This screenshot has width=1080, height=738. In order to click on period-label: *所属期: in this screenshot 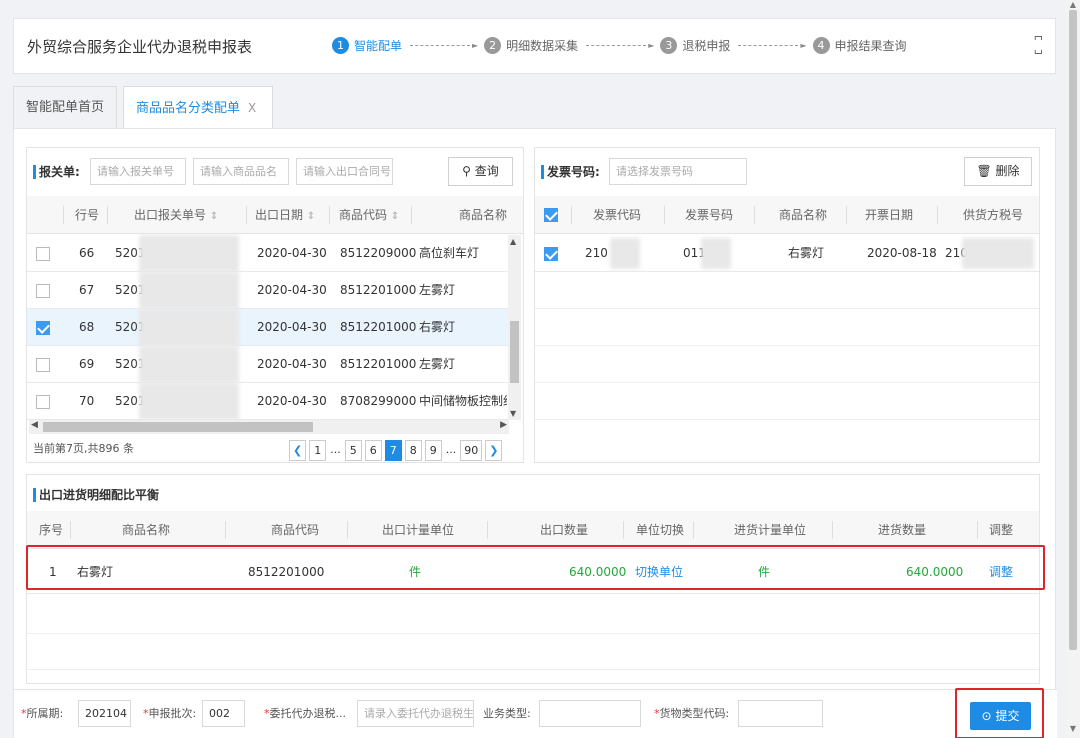, I will do `click(42, 713)`.